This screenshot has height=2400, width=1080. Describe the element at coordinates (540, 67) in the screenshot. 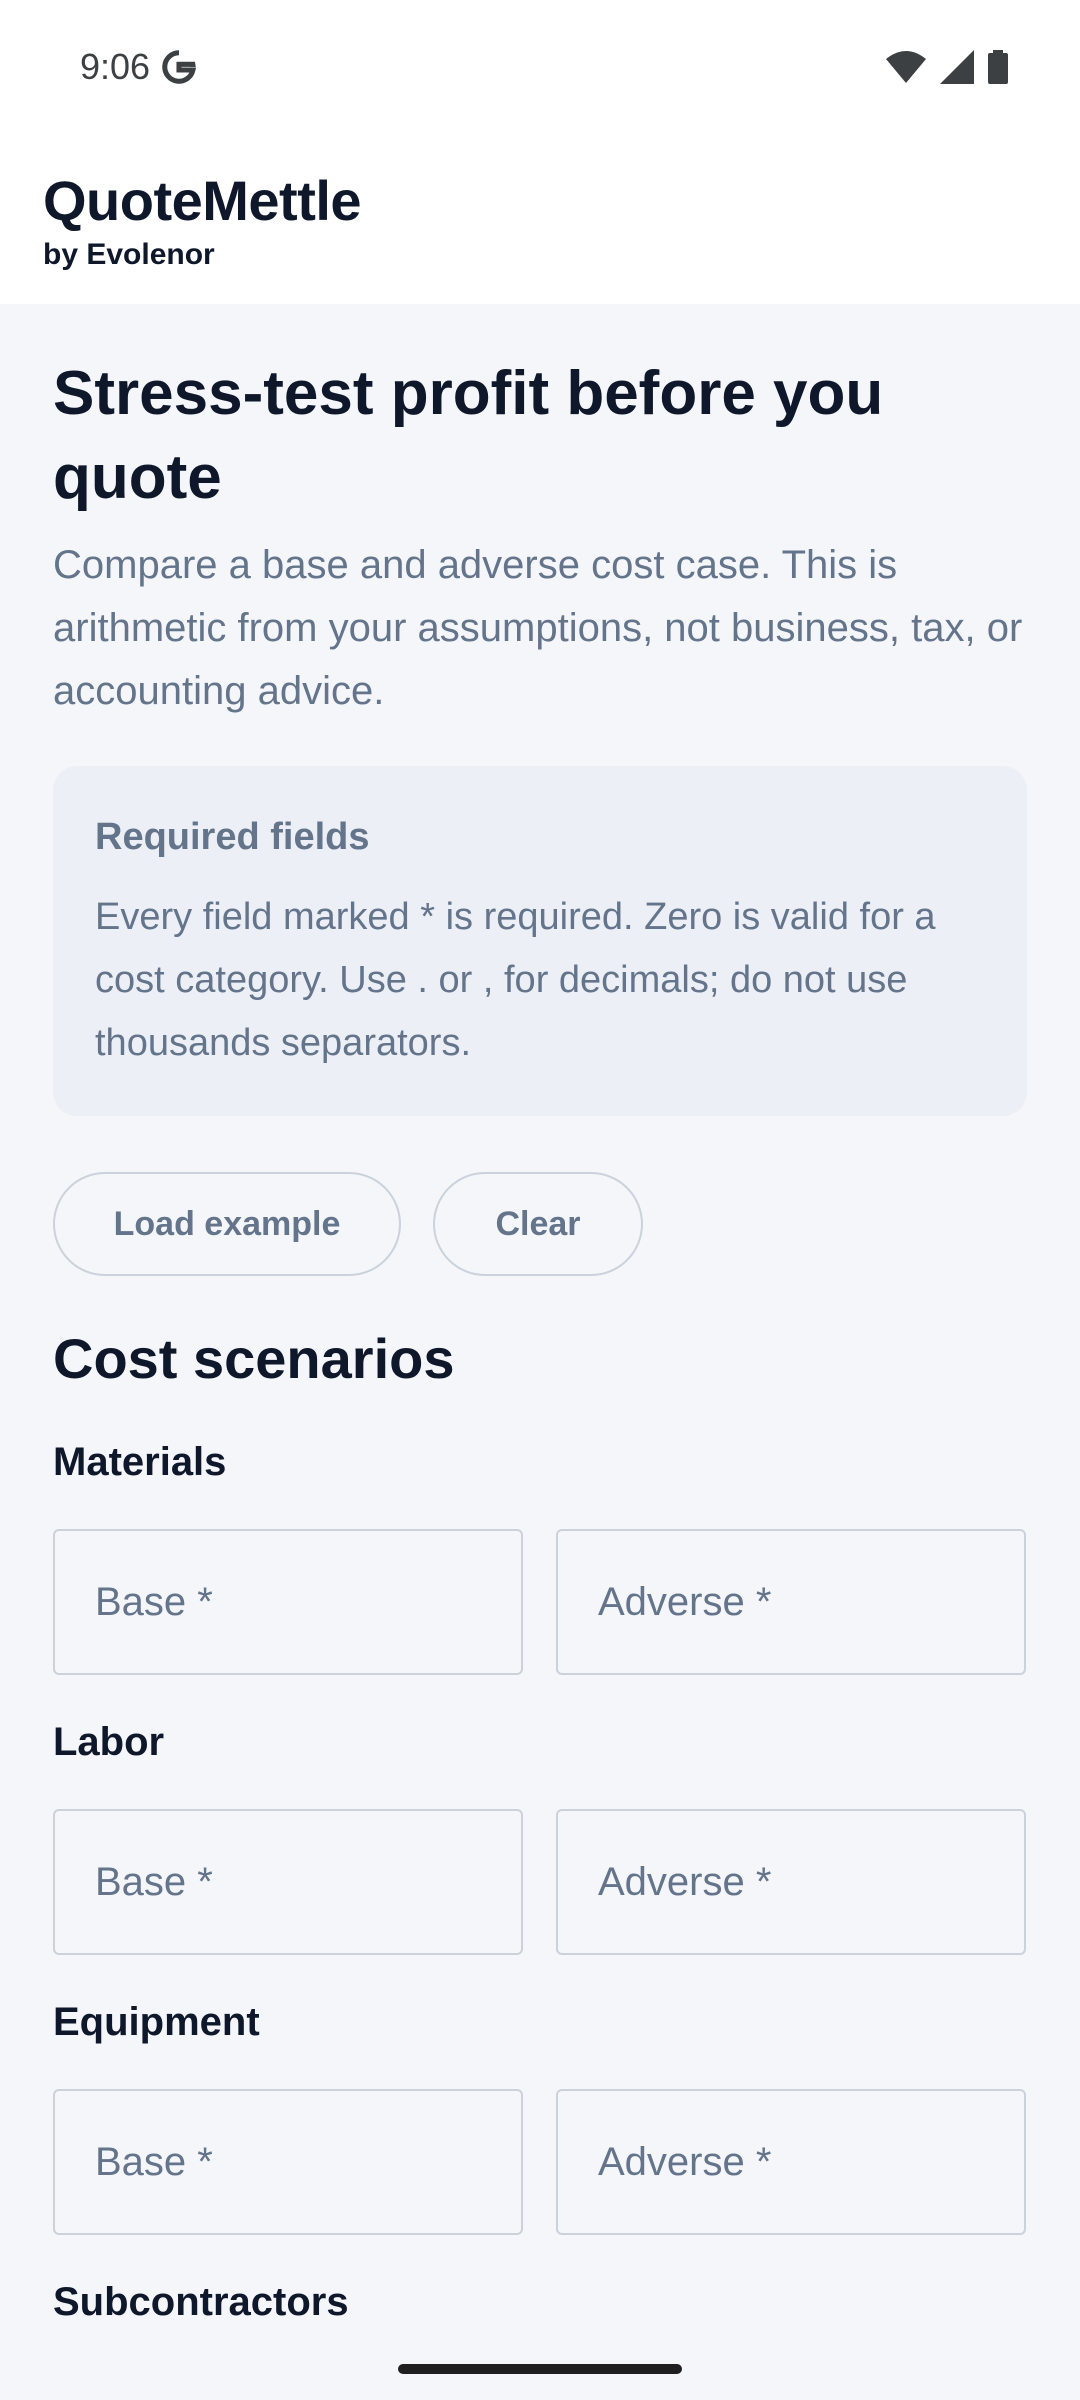

I see `status-bar: 9:06` at that location.